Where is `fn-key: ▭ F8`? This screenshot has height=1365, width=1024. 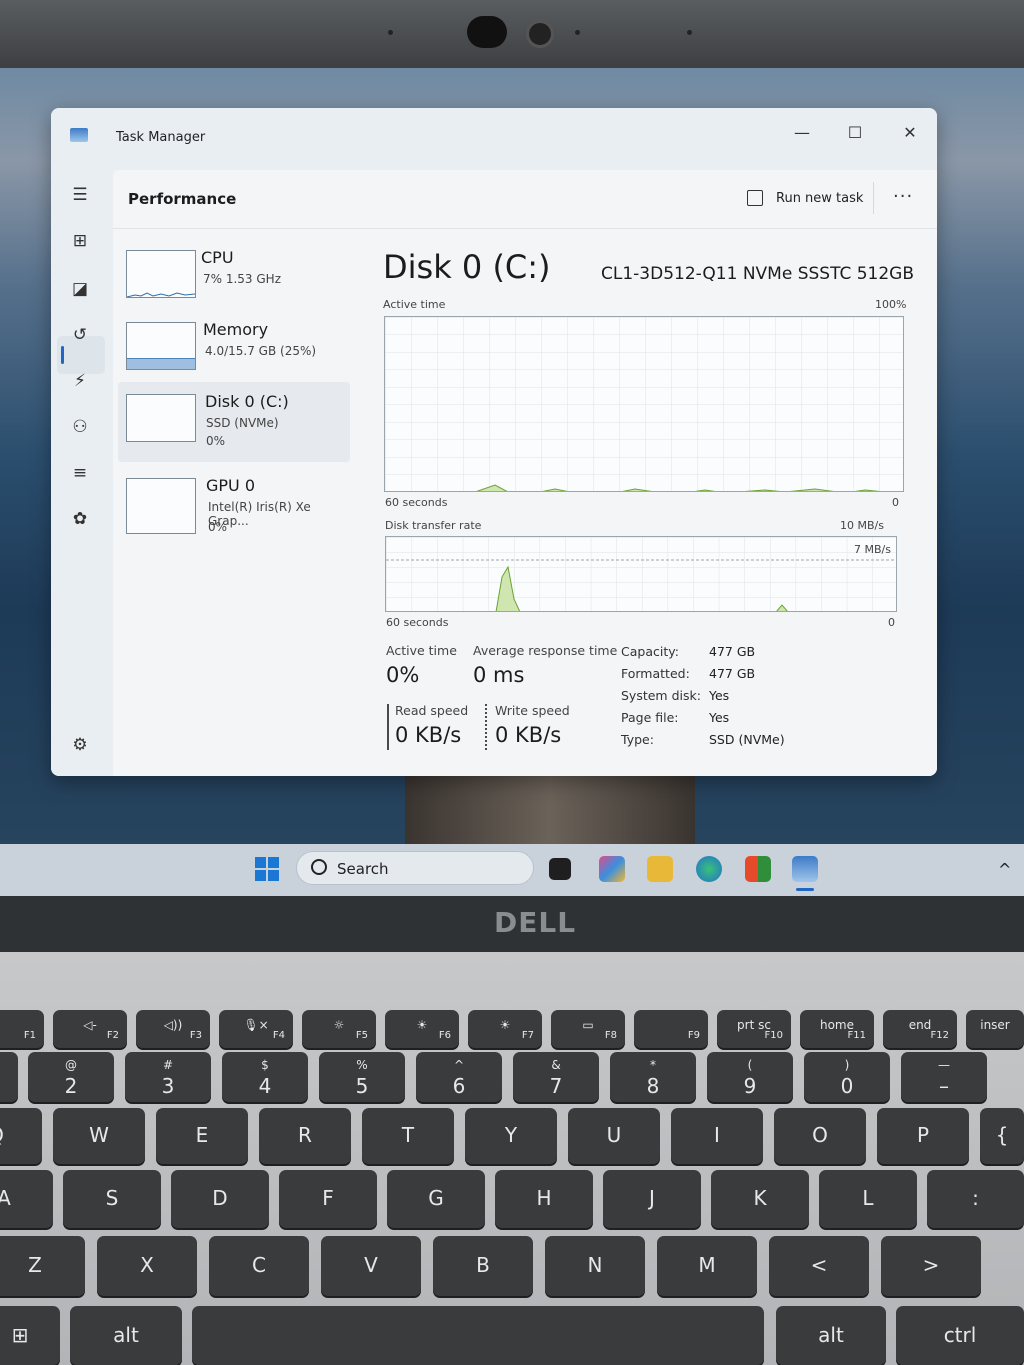
fn-key: ▭ F8 is located at coordinates (588, 1029).